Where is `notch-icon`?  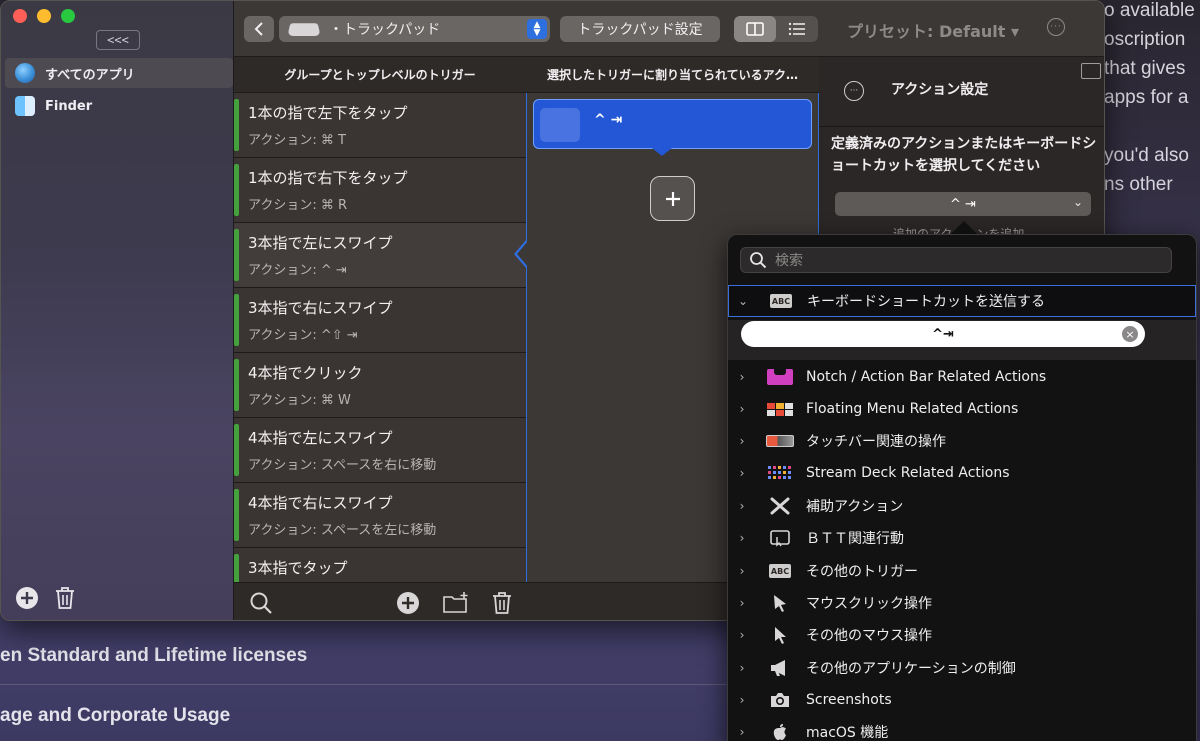
notch-icon is located at coordinates (780, 377).